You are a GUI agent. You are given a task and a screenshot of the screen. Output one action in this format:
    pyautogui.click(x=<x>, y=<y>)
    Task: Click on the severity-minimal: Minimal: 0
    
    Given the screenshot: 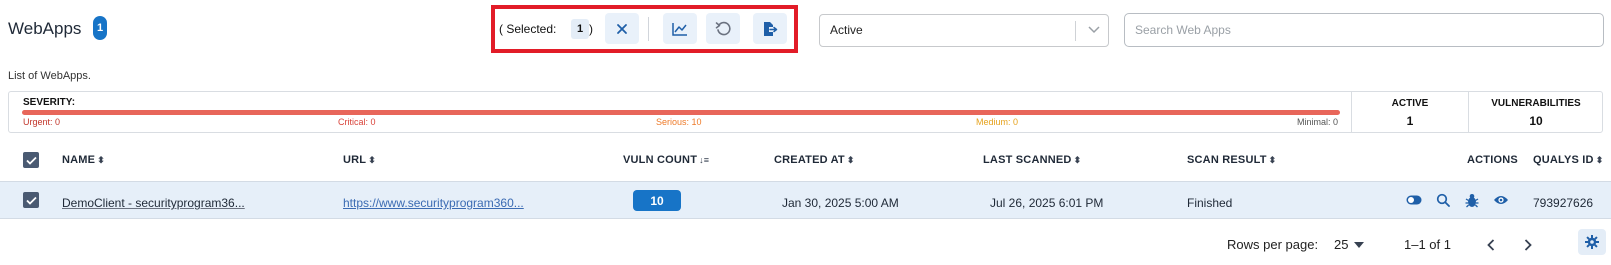 What is the action you would take?
    pyautogui.click(x=1318, y=122)
    